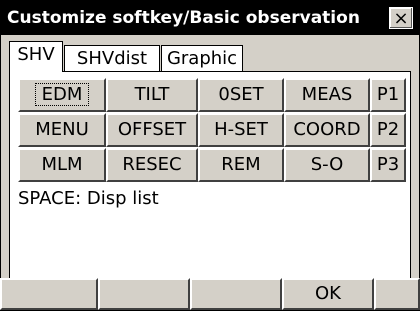 This screenshot has height=311, width=420. What do you see at coordinates (241, 130) in the screenshot?
I see `key-h-set: H-SET` at bounding box center [241, 130].